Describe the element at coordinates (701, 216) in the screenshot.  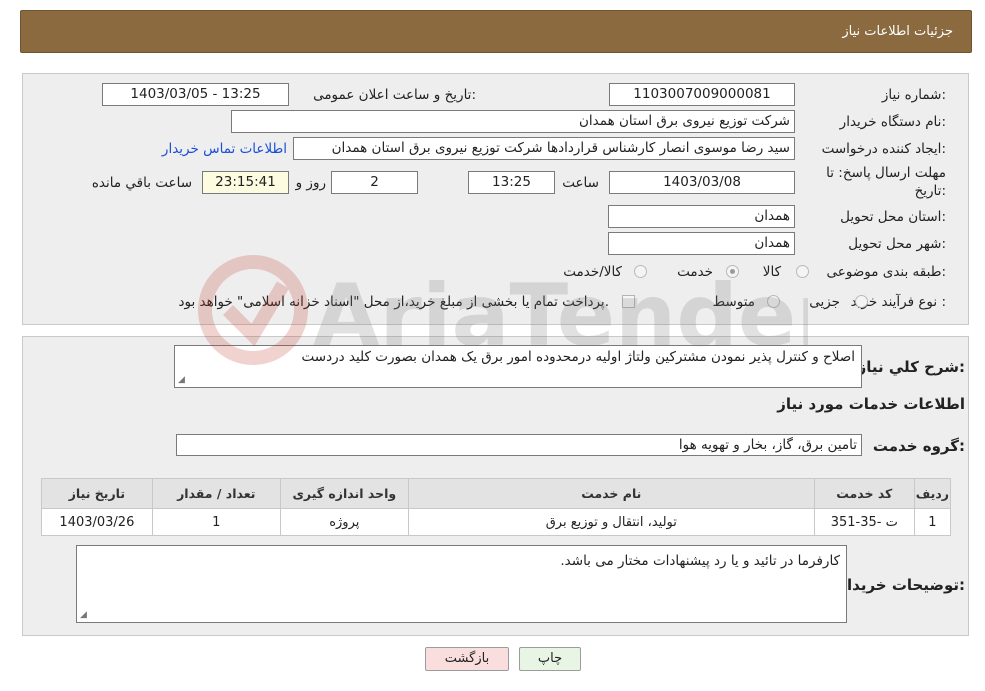
I see `province-field: همدان` at that location.